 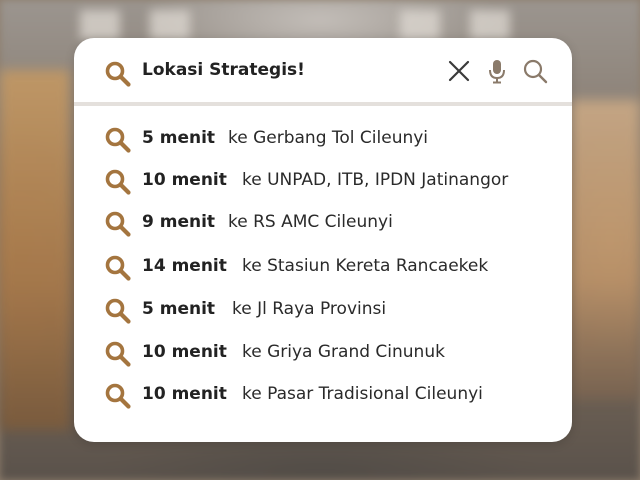 I want to click on destination: ke Gerbang Tol Cileunyi, so click(x=328, y=138).